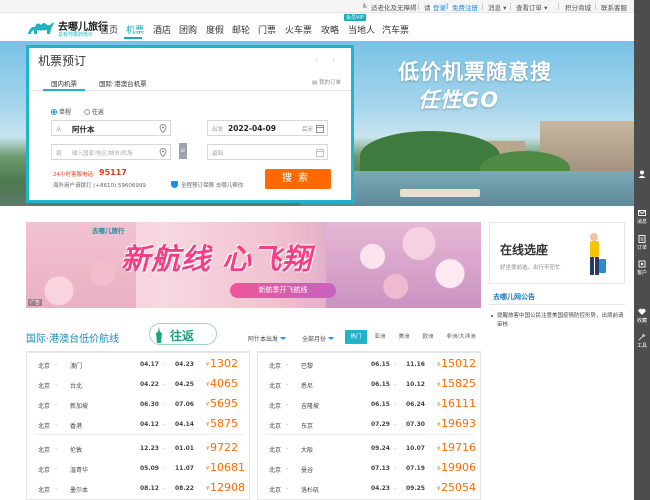 The height and width of the screenshot is (500, 650). Describe the element at coordinates (61, 111) in the screenshot. I see `trip-oneway-radio: 单程` at that location.